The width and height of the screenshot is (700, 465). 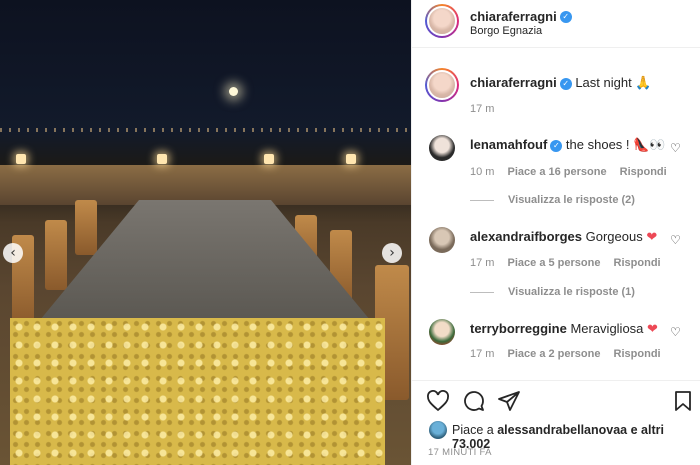 What do you see at coordinates (438, 430) in the screenshot?
I see `liker-avatar` at bounding box center [438, 430].